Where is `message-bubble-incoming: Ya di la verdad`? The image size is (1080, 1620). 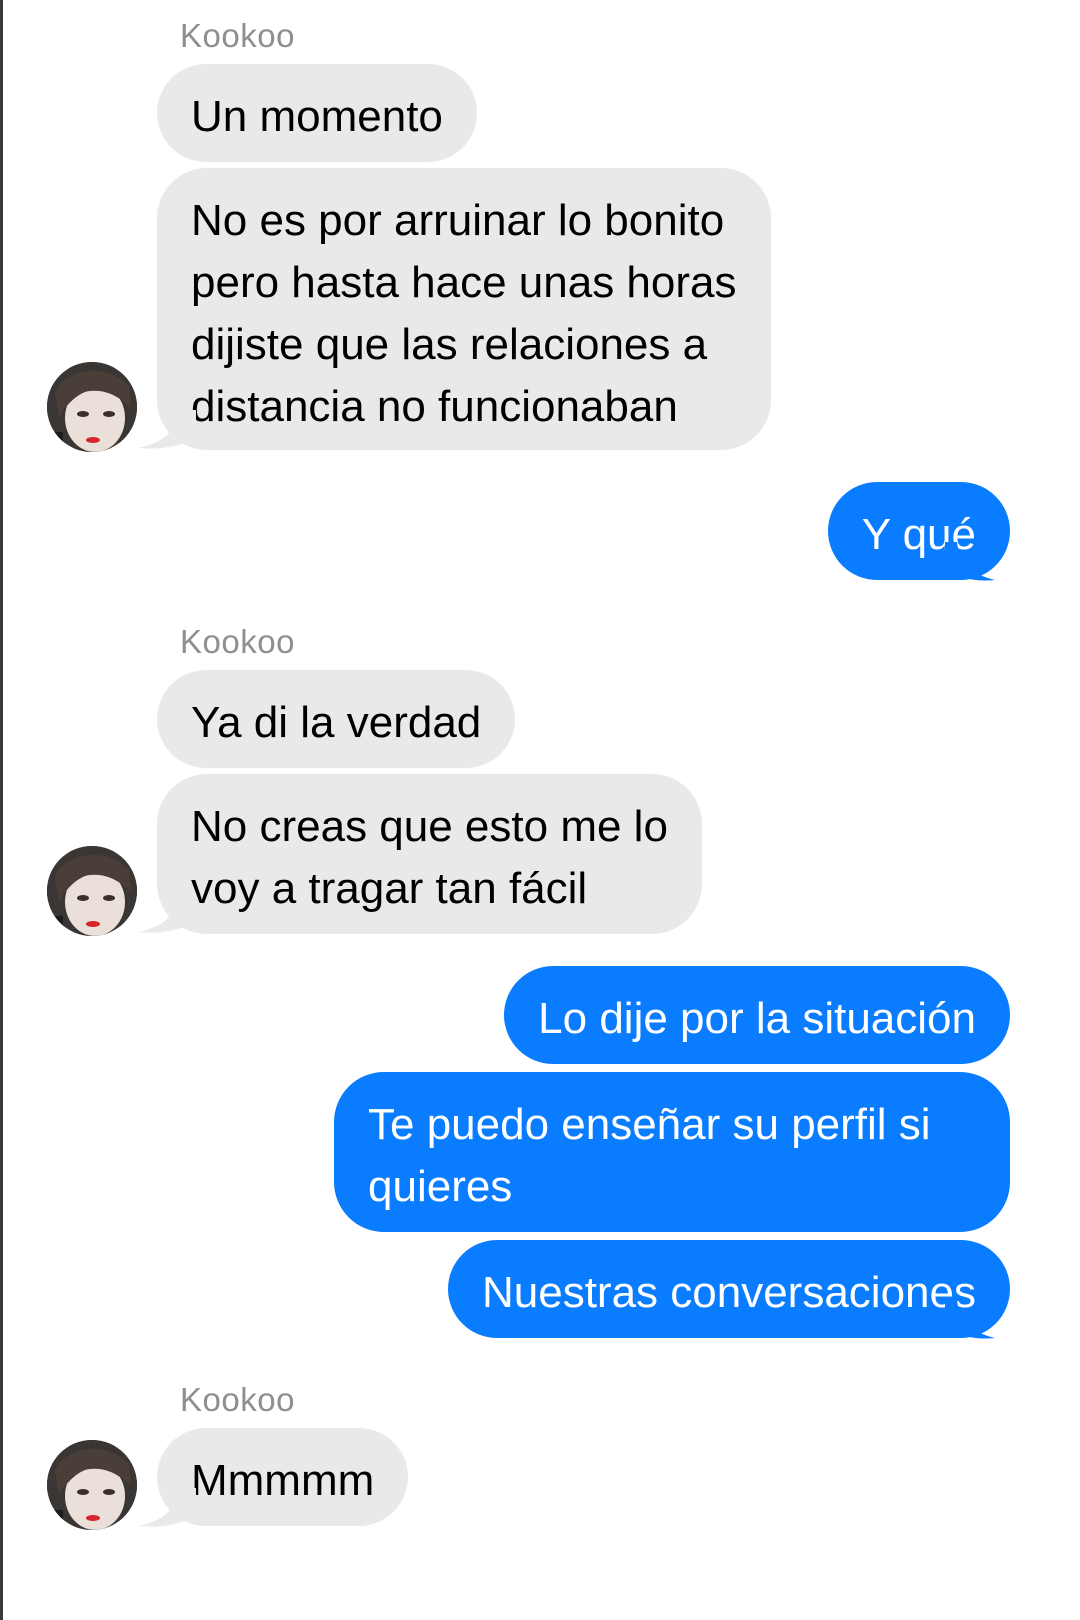 message-bubble-incoming: Ya di la verdad is located at coordinates (336, 719).